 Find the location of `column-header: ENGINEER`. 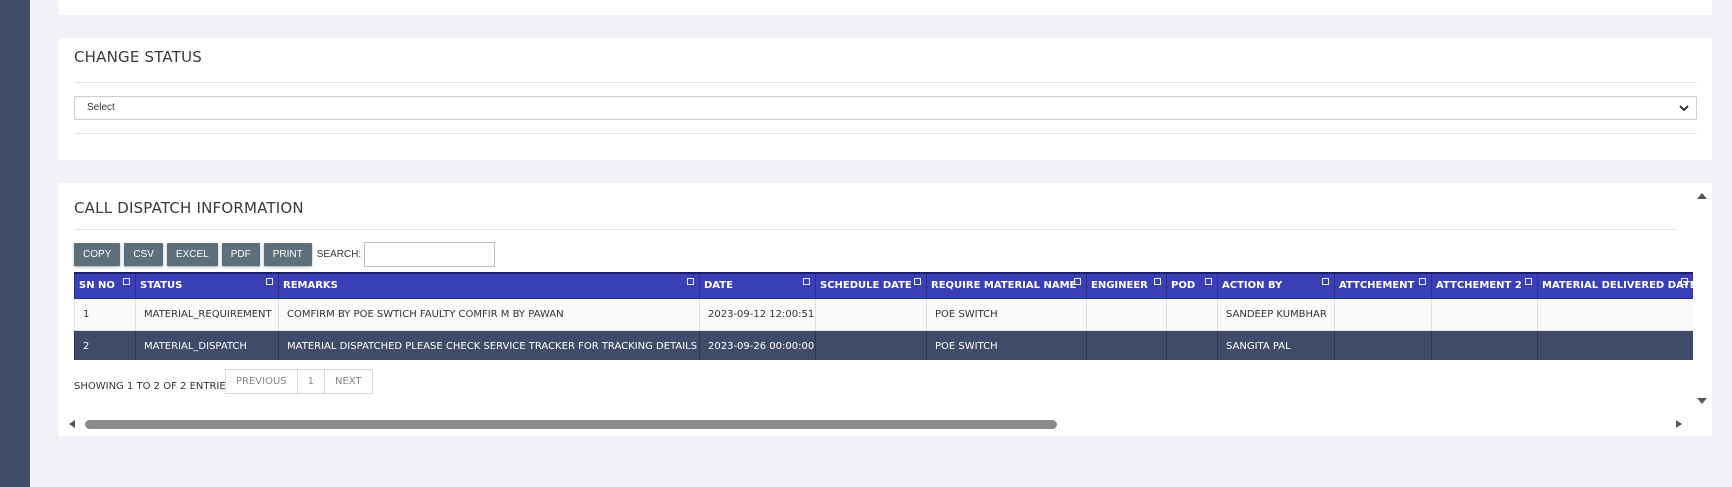

column-header: ENGINEER is located at coordinates (1126, 285).